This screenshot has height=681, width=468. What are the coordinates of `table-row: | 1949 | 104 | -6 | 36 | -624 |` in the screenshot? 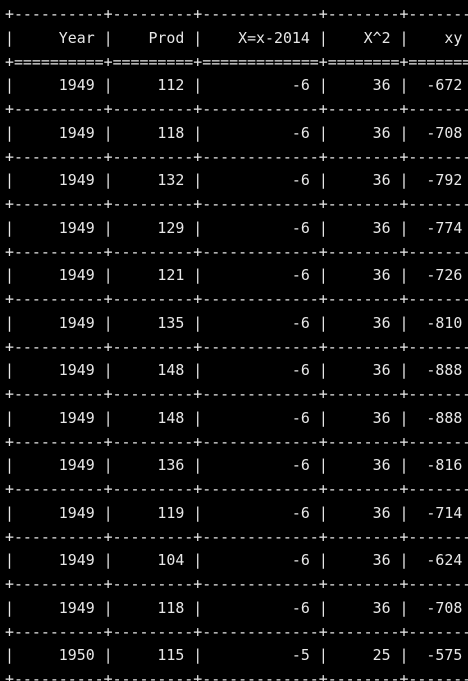 It's located at (236, 561).